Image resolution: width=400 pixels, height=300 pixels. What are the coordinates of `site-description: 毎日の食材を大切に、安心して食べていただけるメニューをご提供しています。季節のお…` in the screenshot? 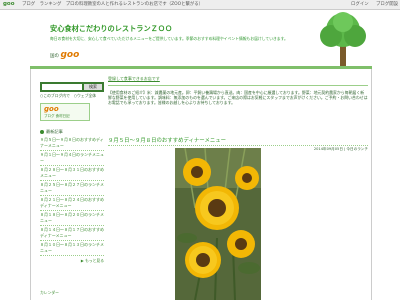 It's located at (169, 38).